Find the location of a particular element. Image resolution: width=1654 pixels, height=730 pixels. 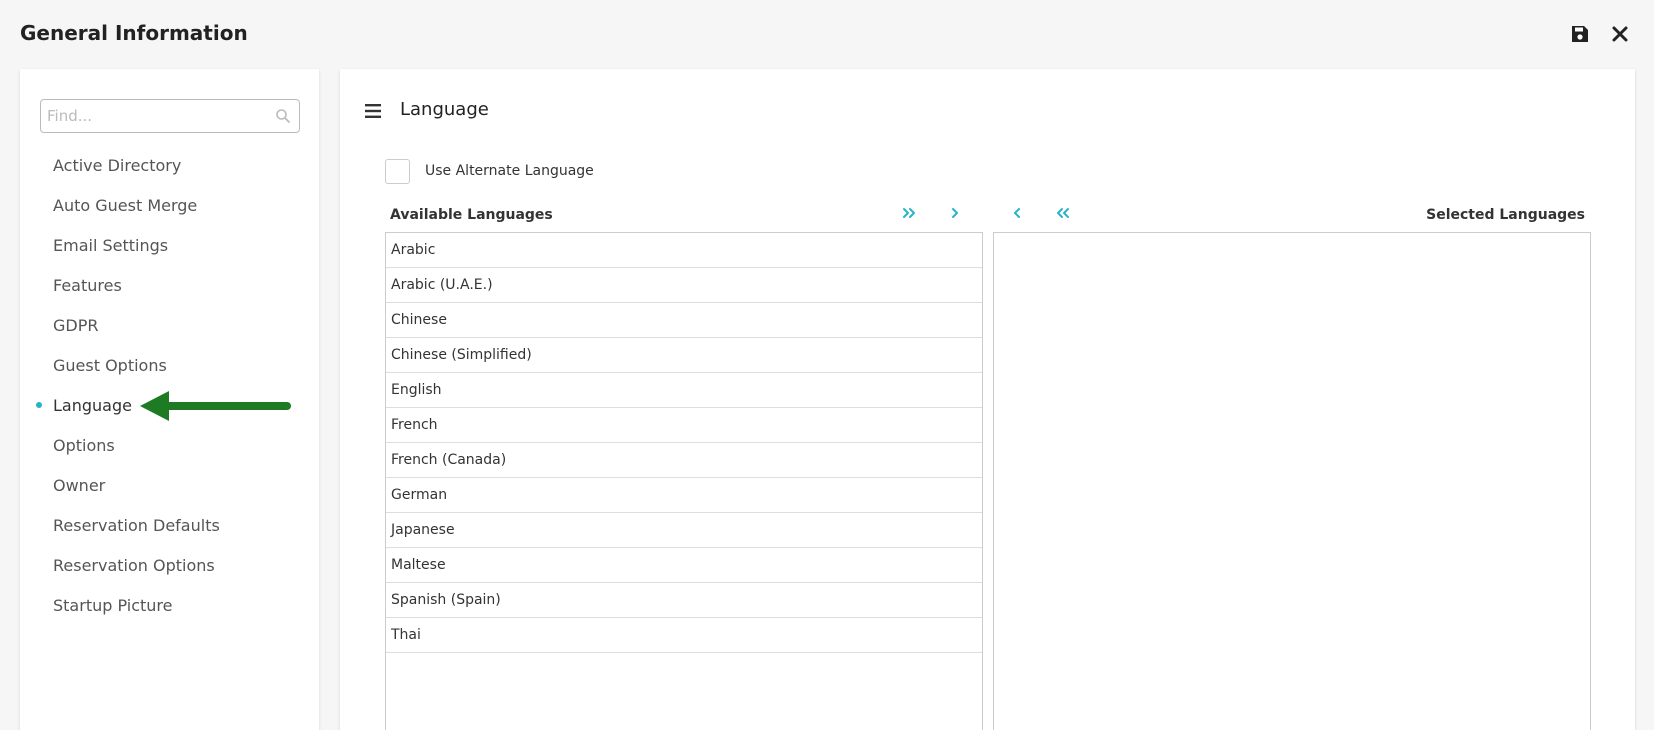

sidebar-item-label: Reservation Options is located at coordinates (134, 565).